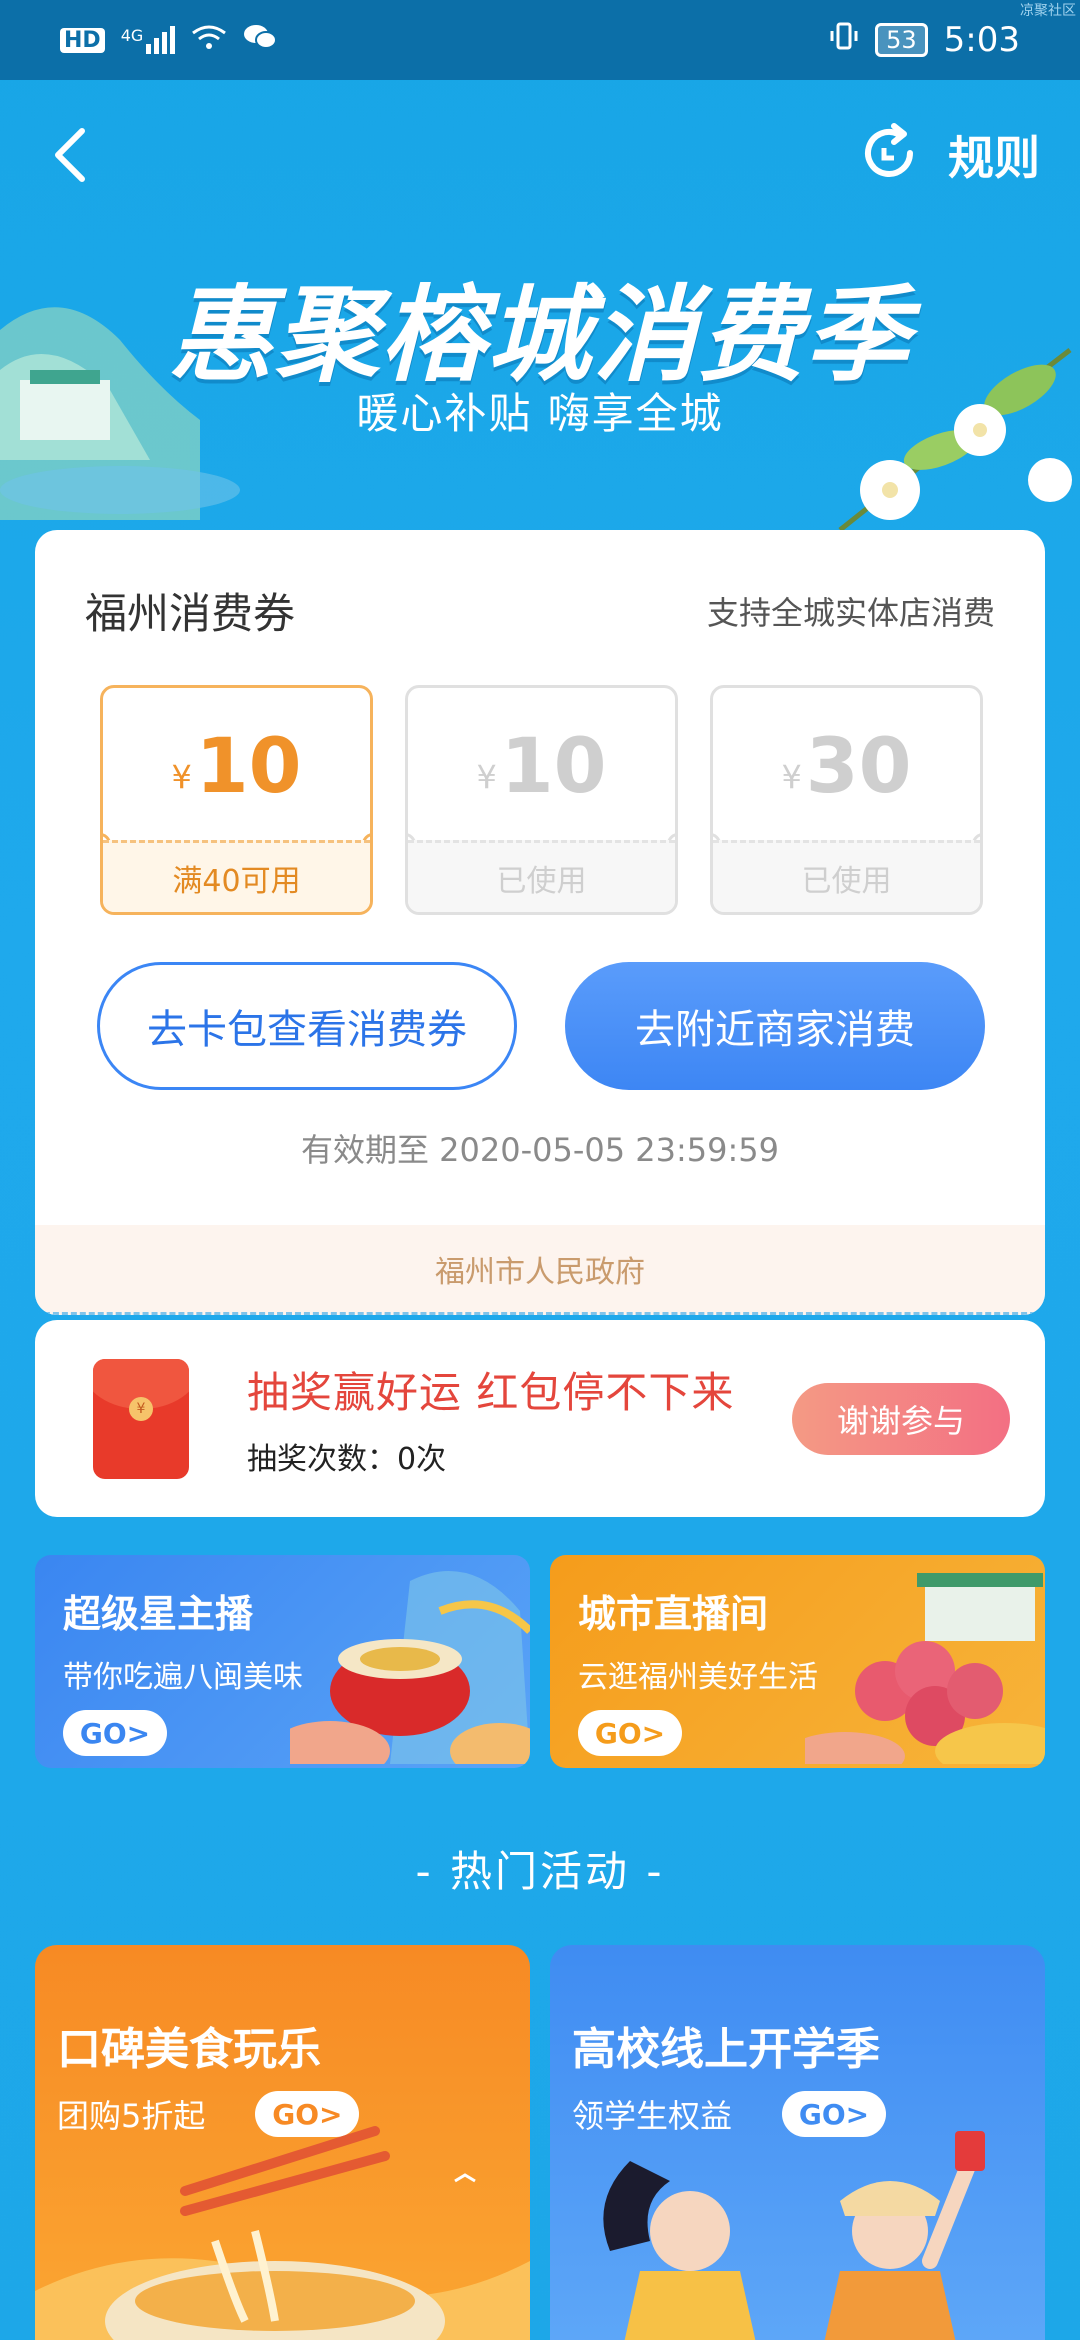 This screenshot has width=1080, height=2340. I want to click on activity-school-season: 高校线上开学季 领学生权益 GO>, so click(797, 2142).